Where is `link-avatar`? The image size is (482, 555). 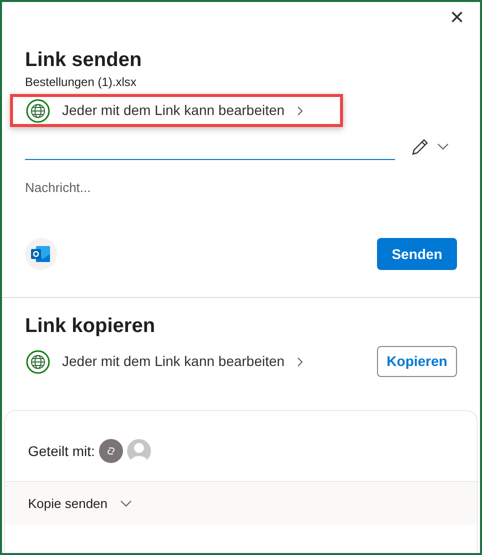
link-avatar is located at coordinates (110, 451).